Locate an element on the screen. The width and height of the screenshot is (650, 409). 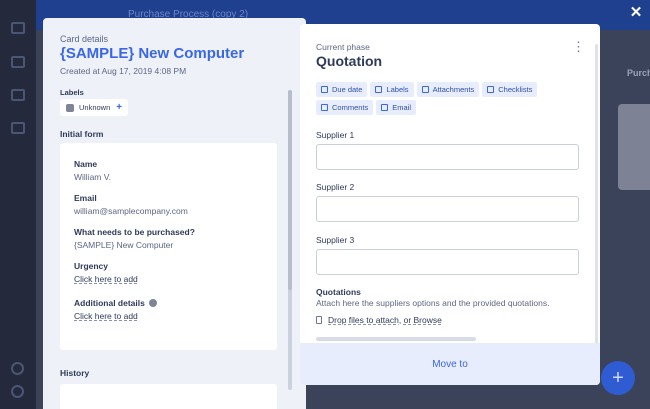
close-icon: ✕ is located at coordinates (636, 13).